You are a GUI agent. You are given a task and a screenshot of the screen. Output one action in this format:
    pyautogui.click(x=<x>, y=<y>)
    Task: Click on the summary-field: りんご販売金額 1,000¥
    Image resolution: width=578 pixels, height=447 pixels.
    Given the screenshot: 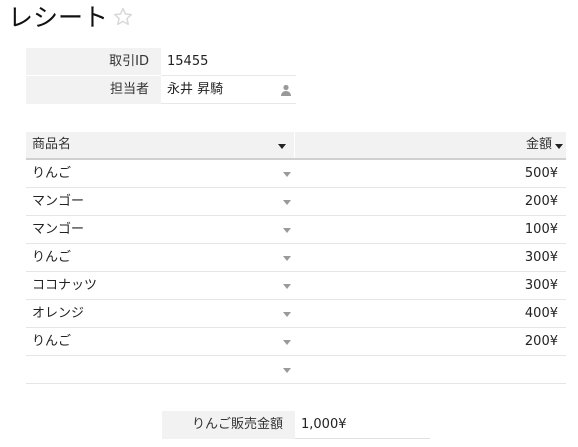 What is the action you would take?
    pyautogui.click(x=296, y=425)
    